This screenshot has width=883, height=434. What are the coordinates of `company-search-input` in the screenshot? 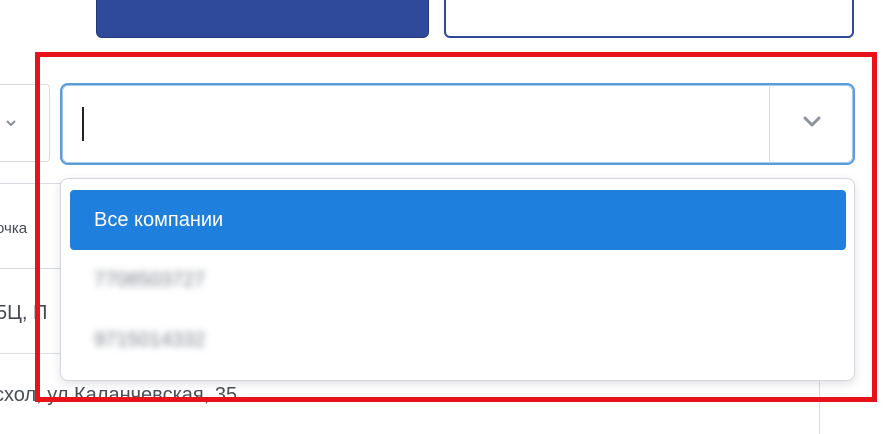 It's located at (416, 124).